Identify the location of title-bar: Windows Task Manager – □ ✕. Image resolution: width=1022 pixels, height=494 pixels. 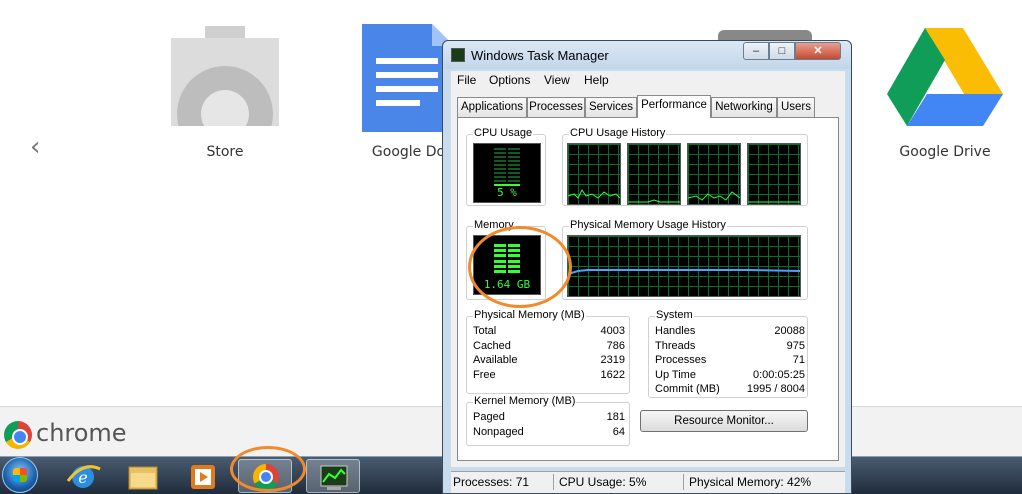
(647, 55).